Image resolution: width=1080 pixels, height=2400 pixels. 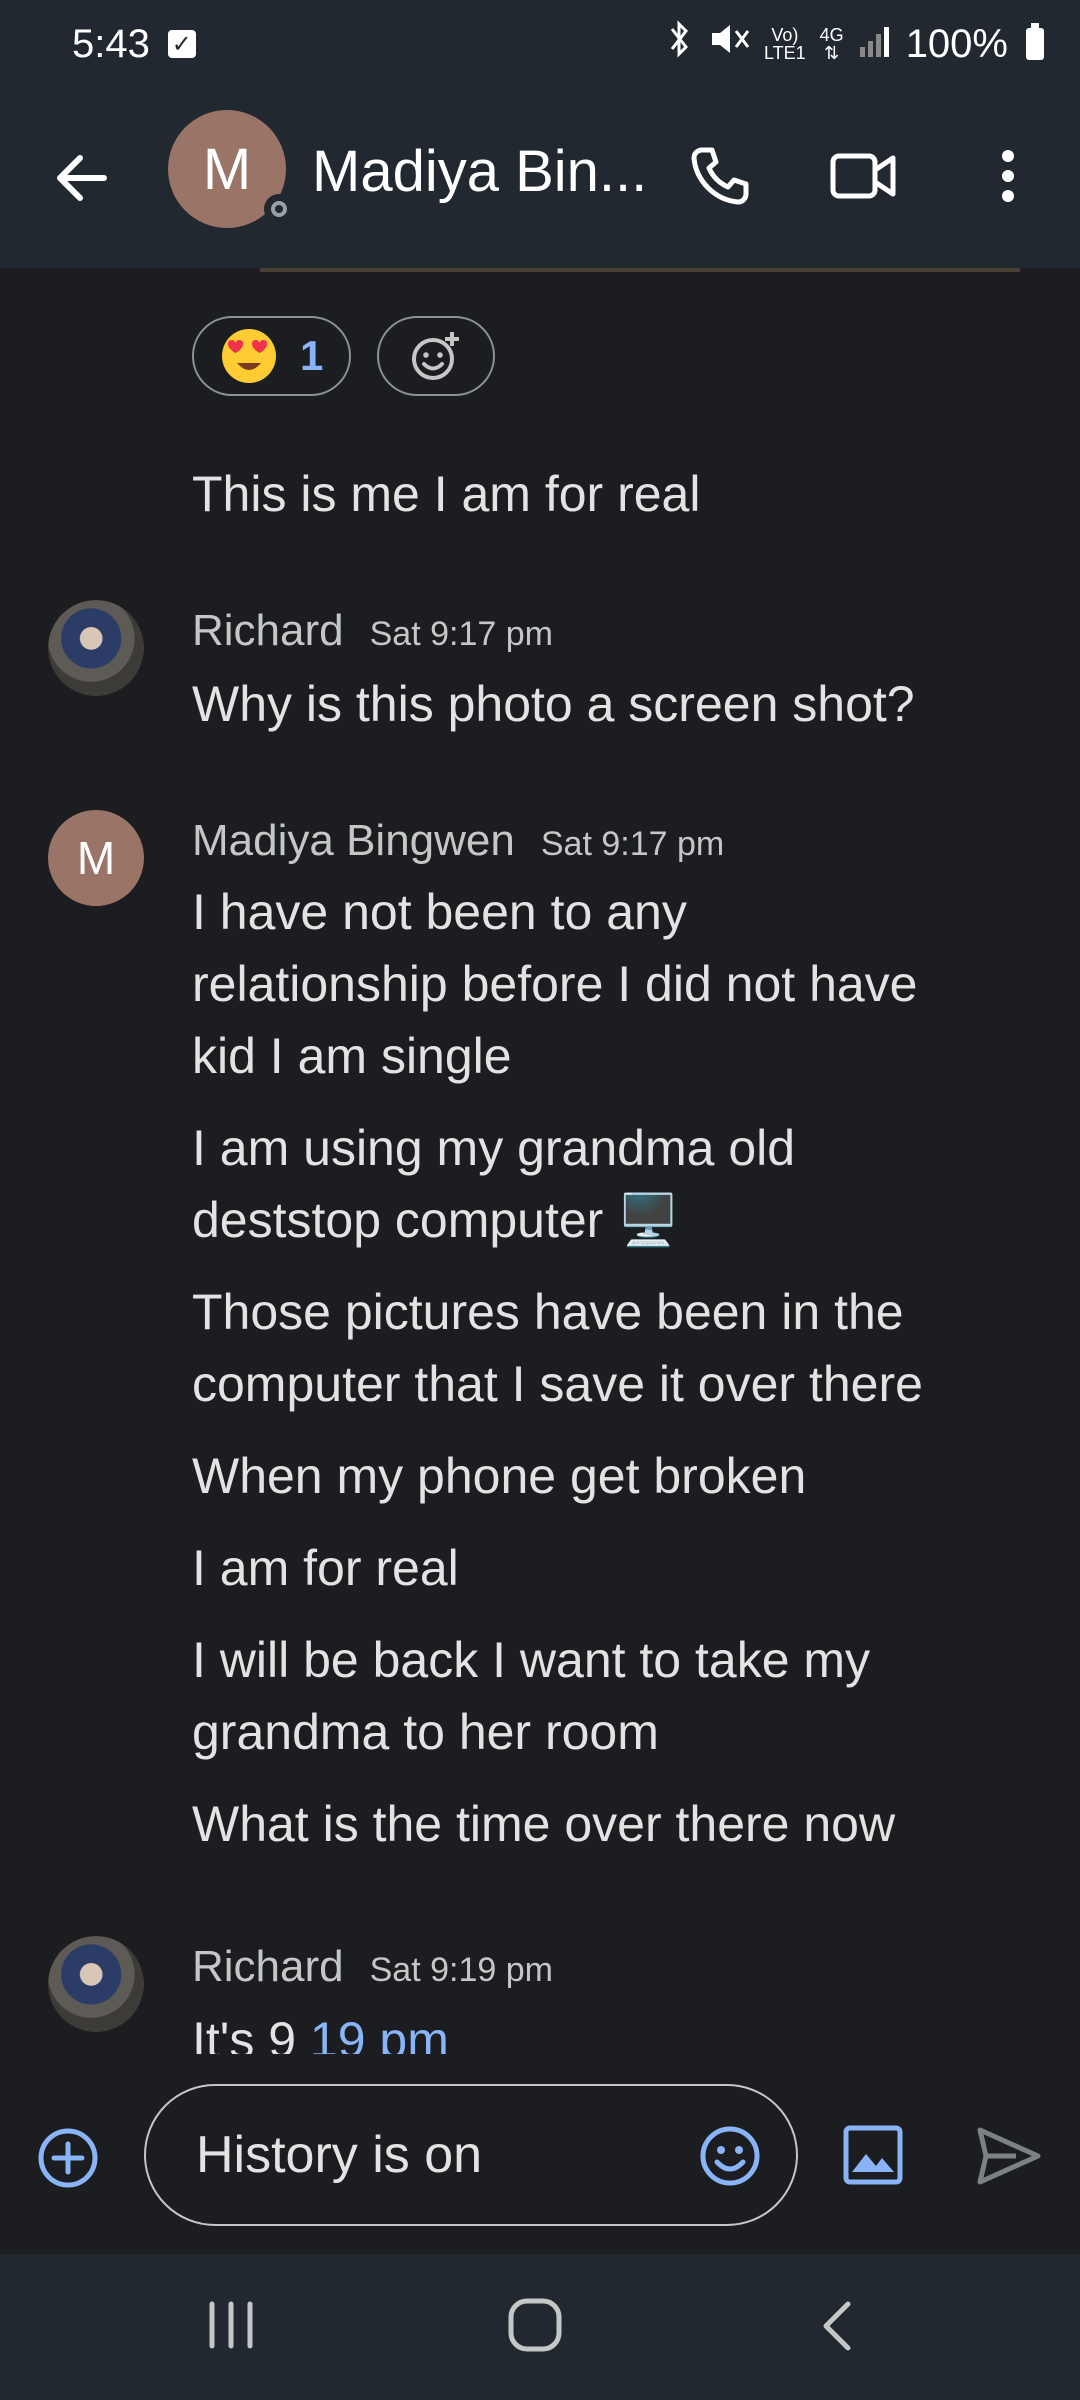 I want to click on emoji-icon, so click(x=730, y=2156).